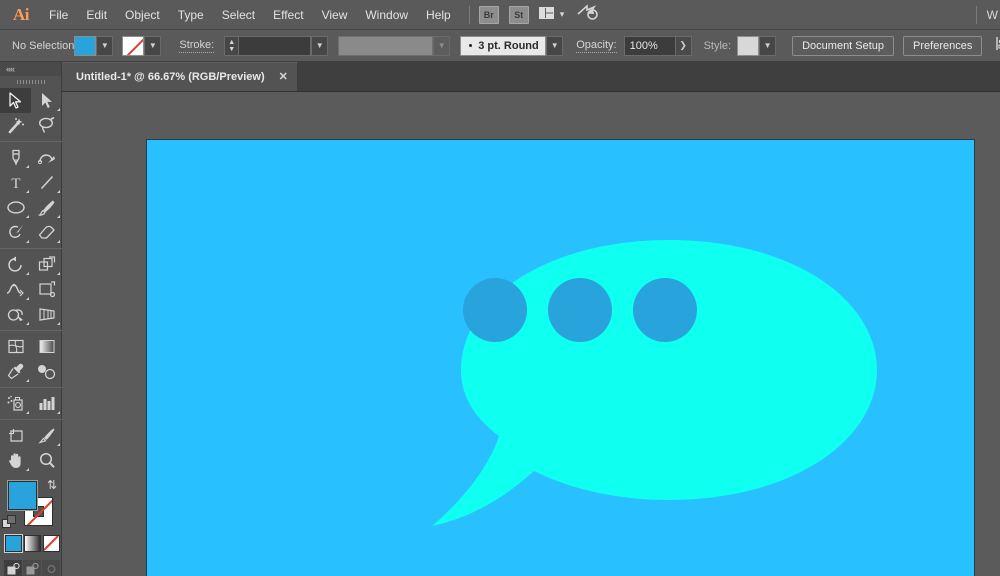 Image resolution: width=1000 pixels, height=576 pixels. What do you see at coordinates (58, 15) in the screenshot?
I see `menu-item-file: File` at bounding box center [58, 15].